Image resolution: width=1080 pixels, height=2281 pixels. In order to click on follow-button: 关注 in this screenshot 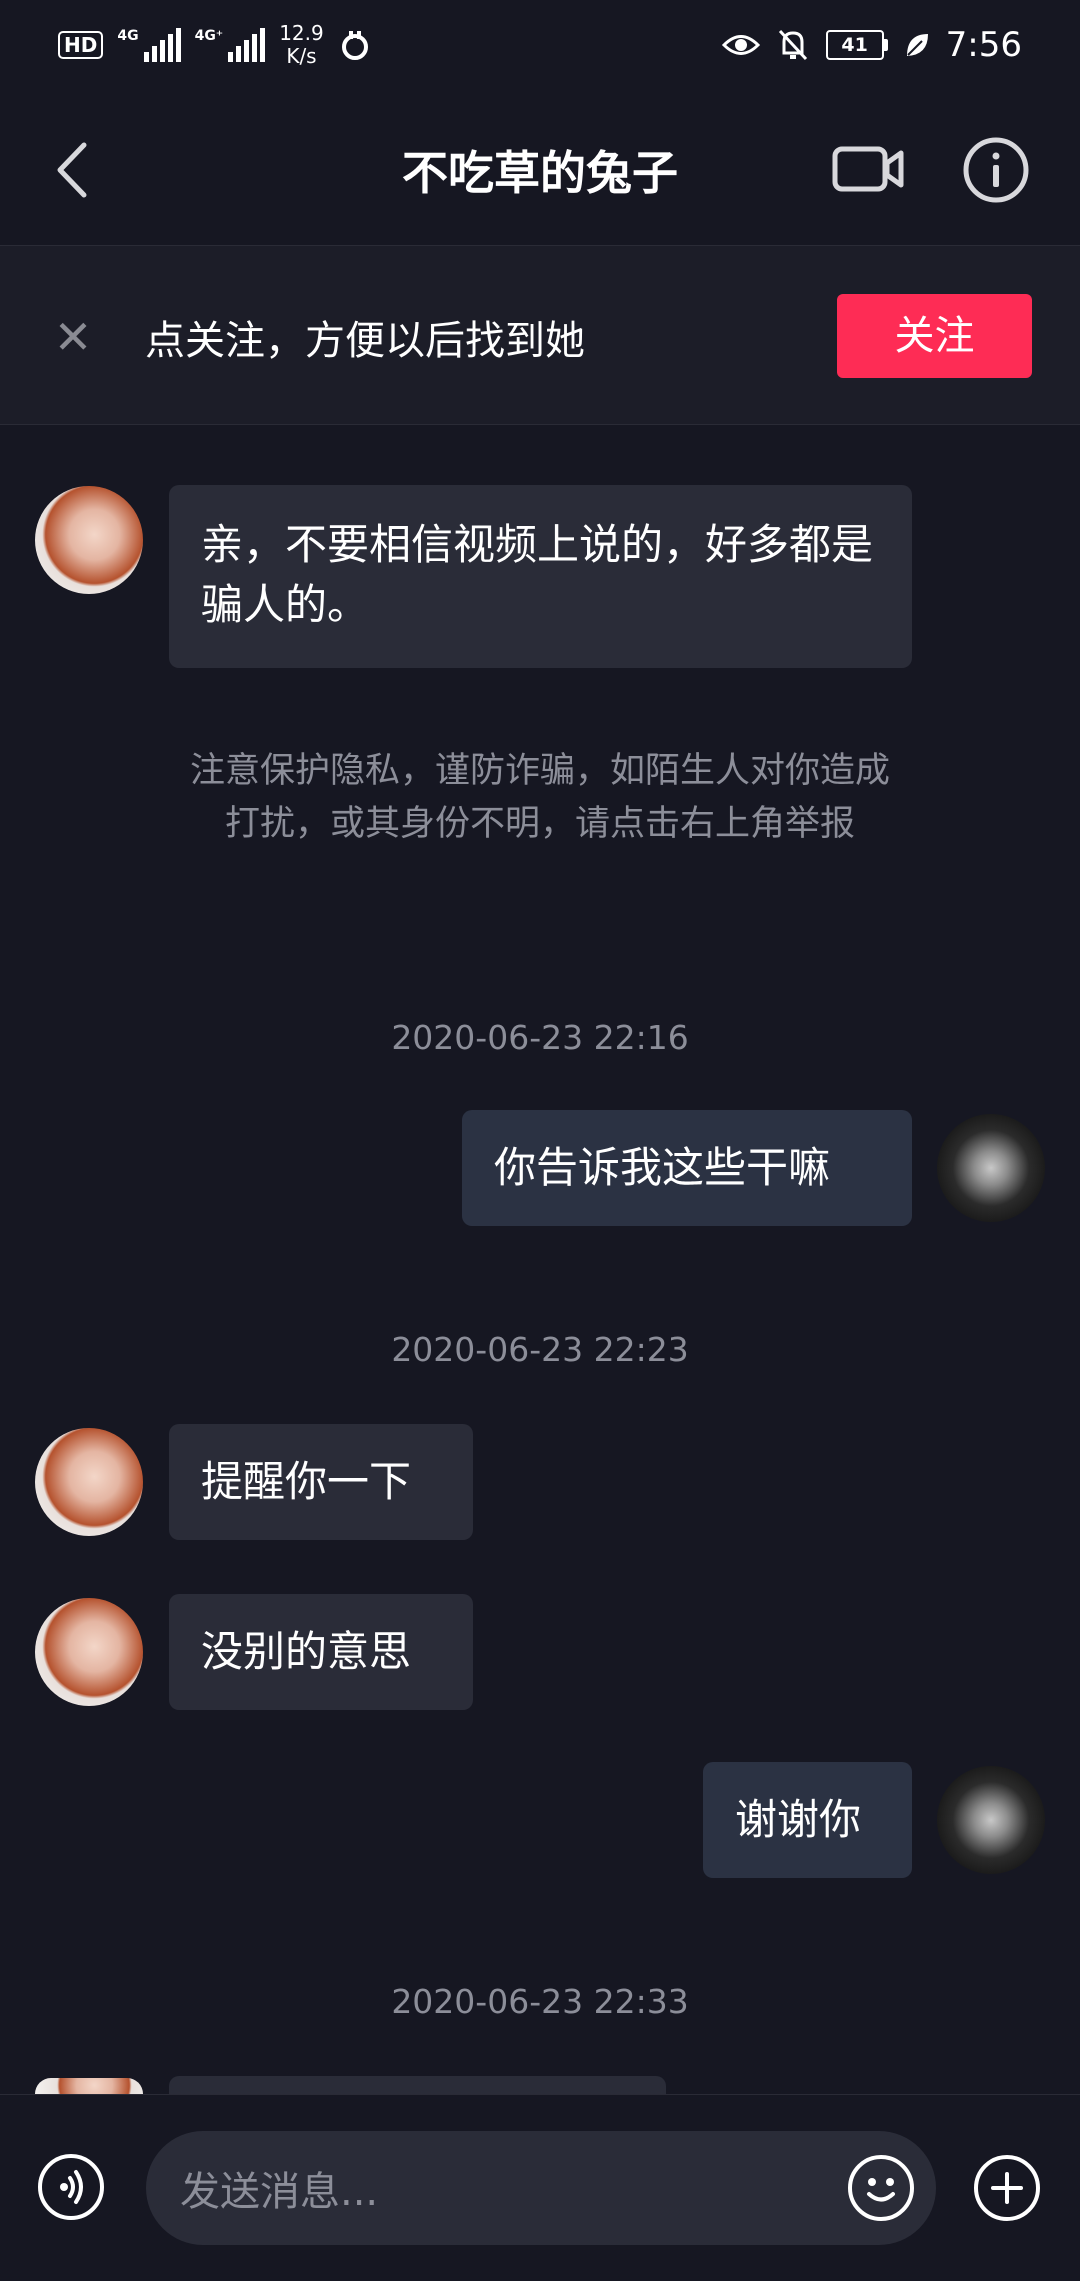, I will do `click(934, 336)`.